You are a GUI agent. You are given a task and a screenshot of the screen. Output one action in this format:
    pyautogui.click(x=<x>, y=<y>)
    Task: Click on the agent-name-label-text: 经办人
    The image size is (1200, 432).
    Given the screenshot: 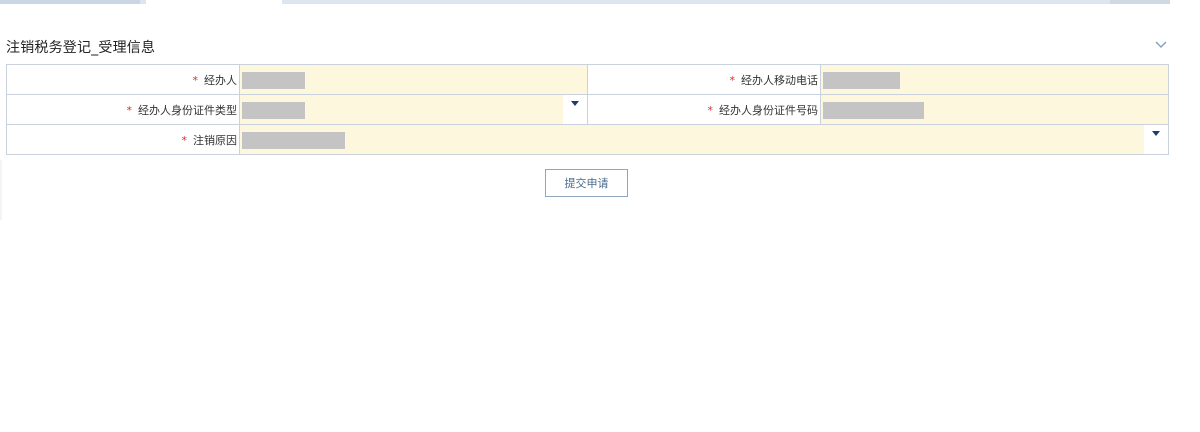 What is the action you would take?
    pyautogui.click(x=220, y=80)
    